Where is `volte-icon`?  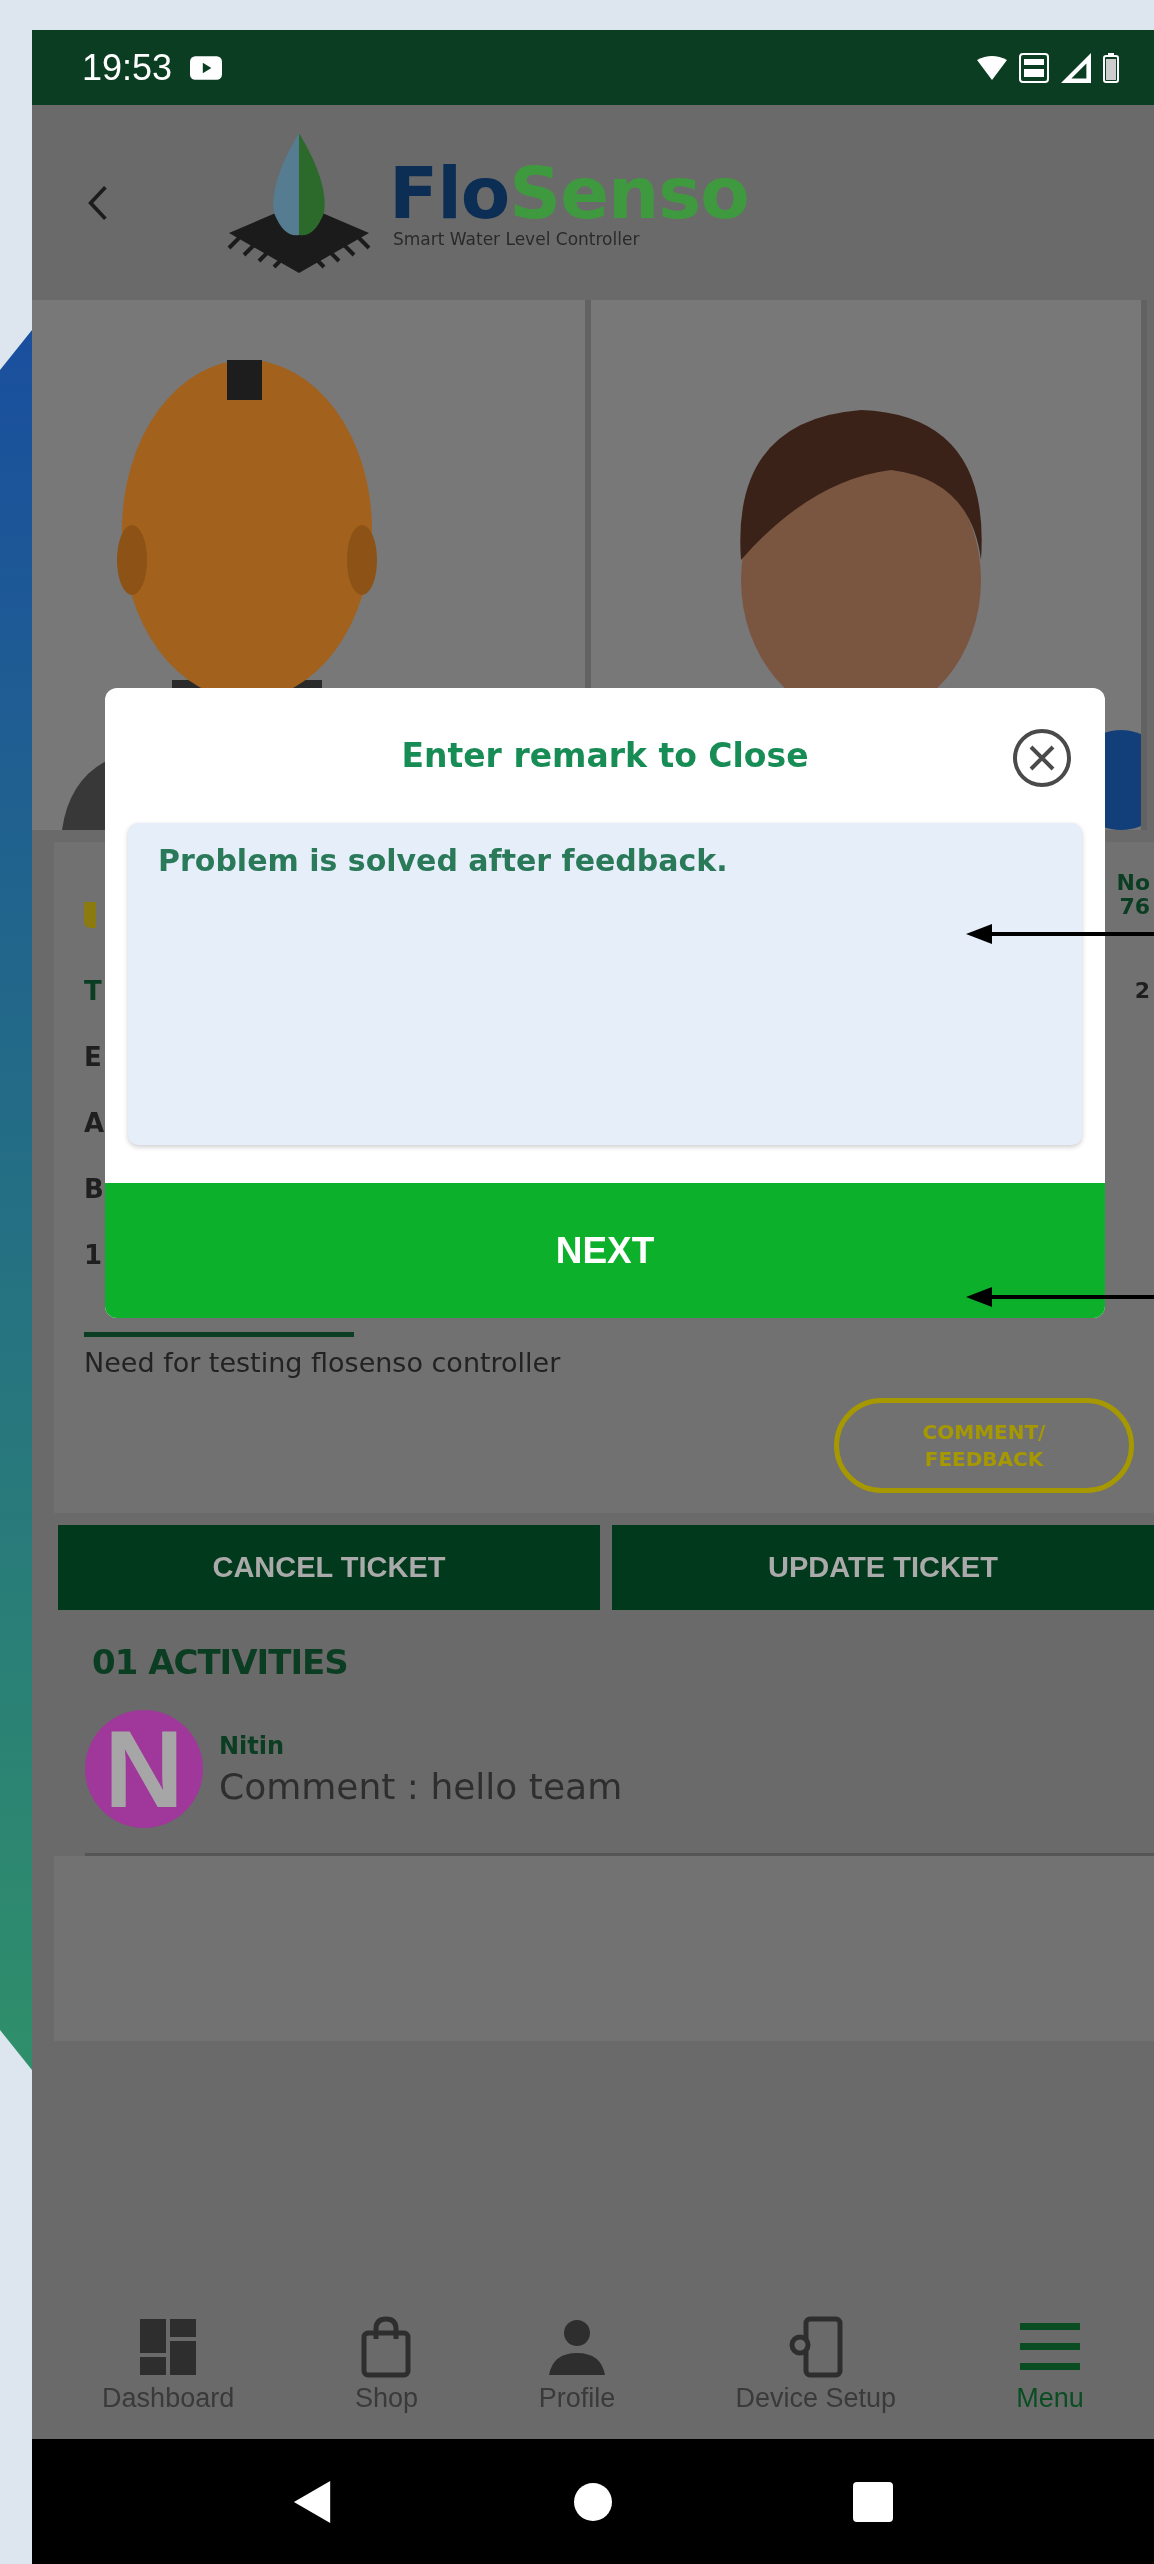
volte-icon is located at coordinates (1034, 67).